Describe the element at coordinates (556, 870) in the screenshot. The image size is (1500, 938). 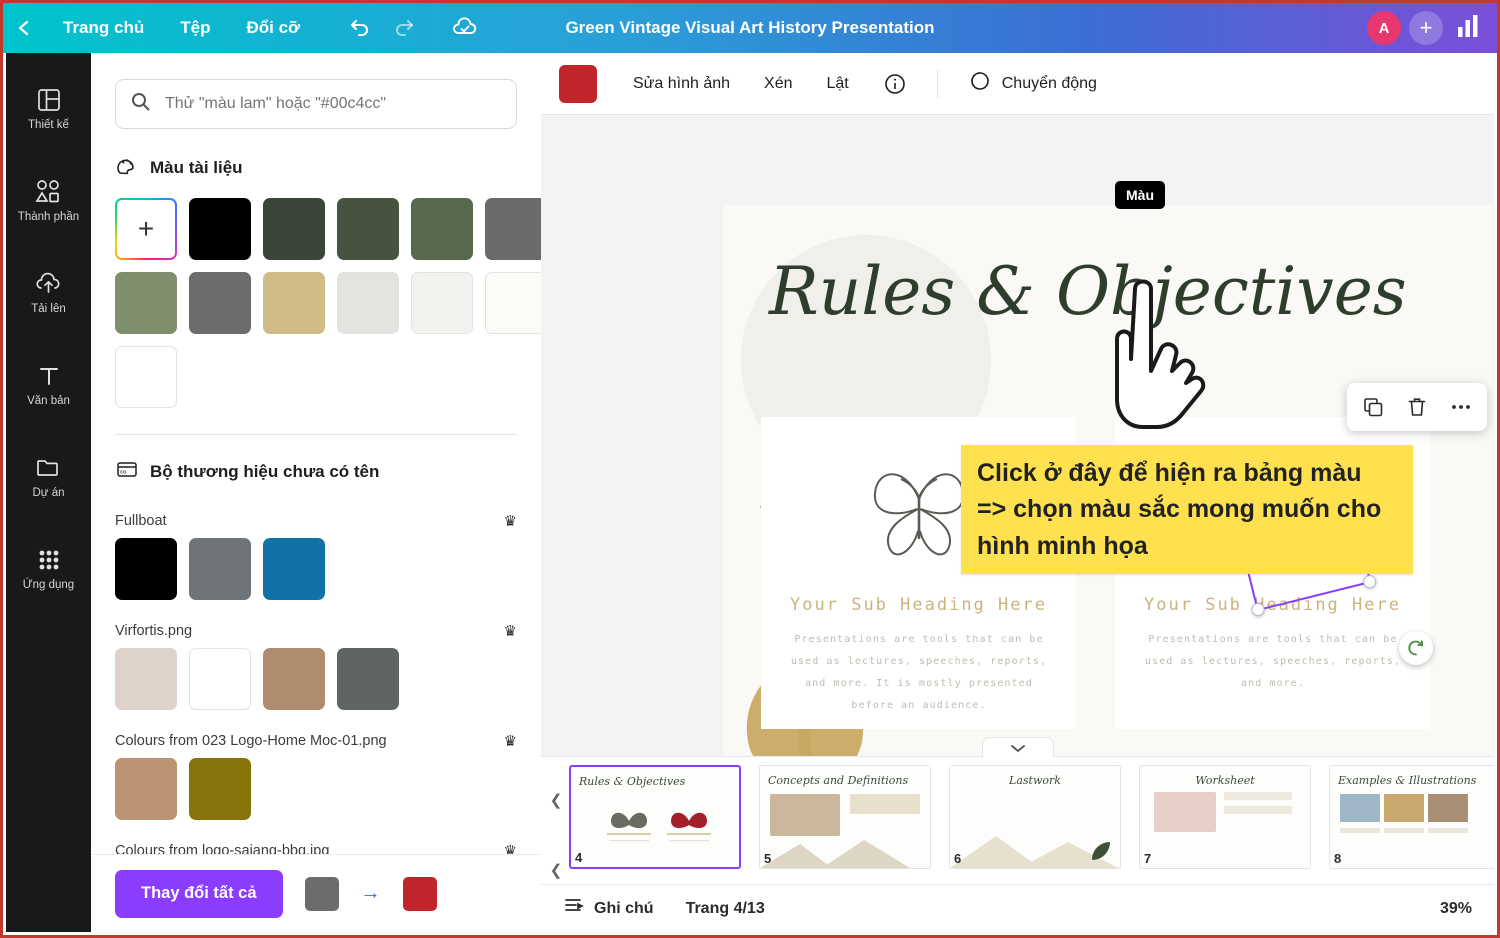
I see `next-page-button: ❮` at that location.